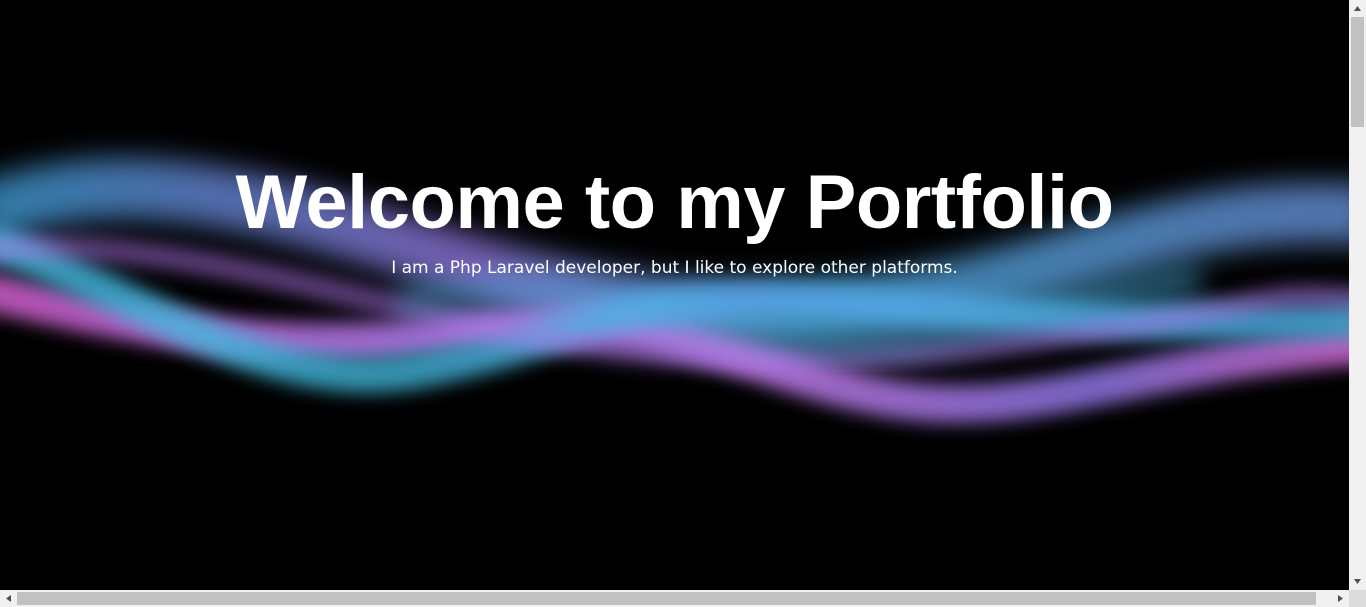 The width and height of the screenshot is (1366, 607). I want to click on arrow-left-icon, so click(8, 598).